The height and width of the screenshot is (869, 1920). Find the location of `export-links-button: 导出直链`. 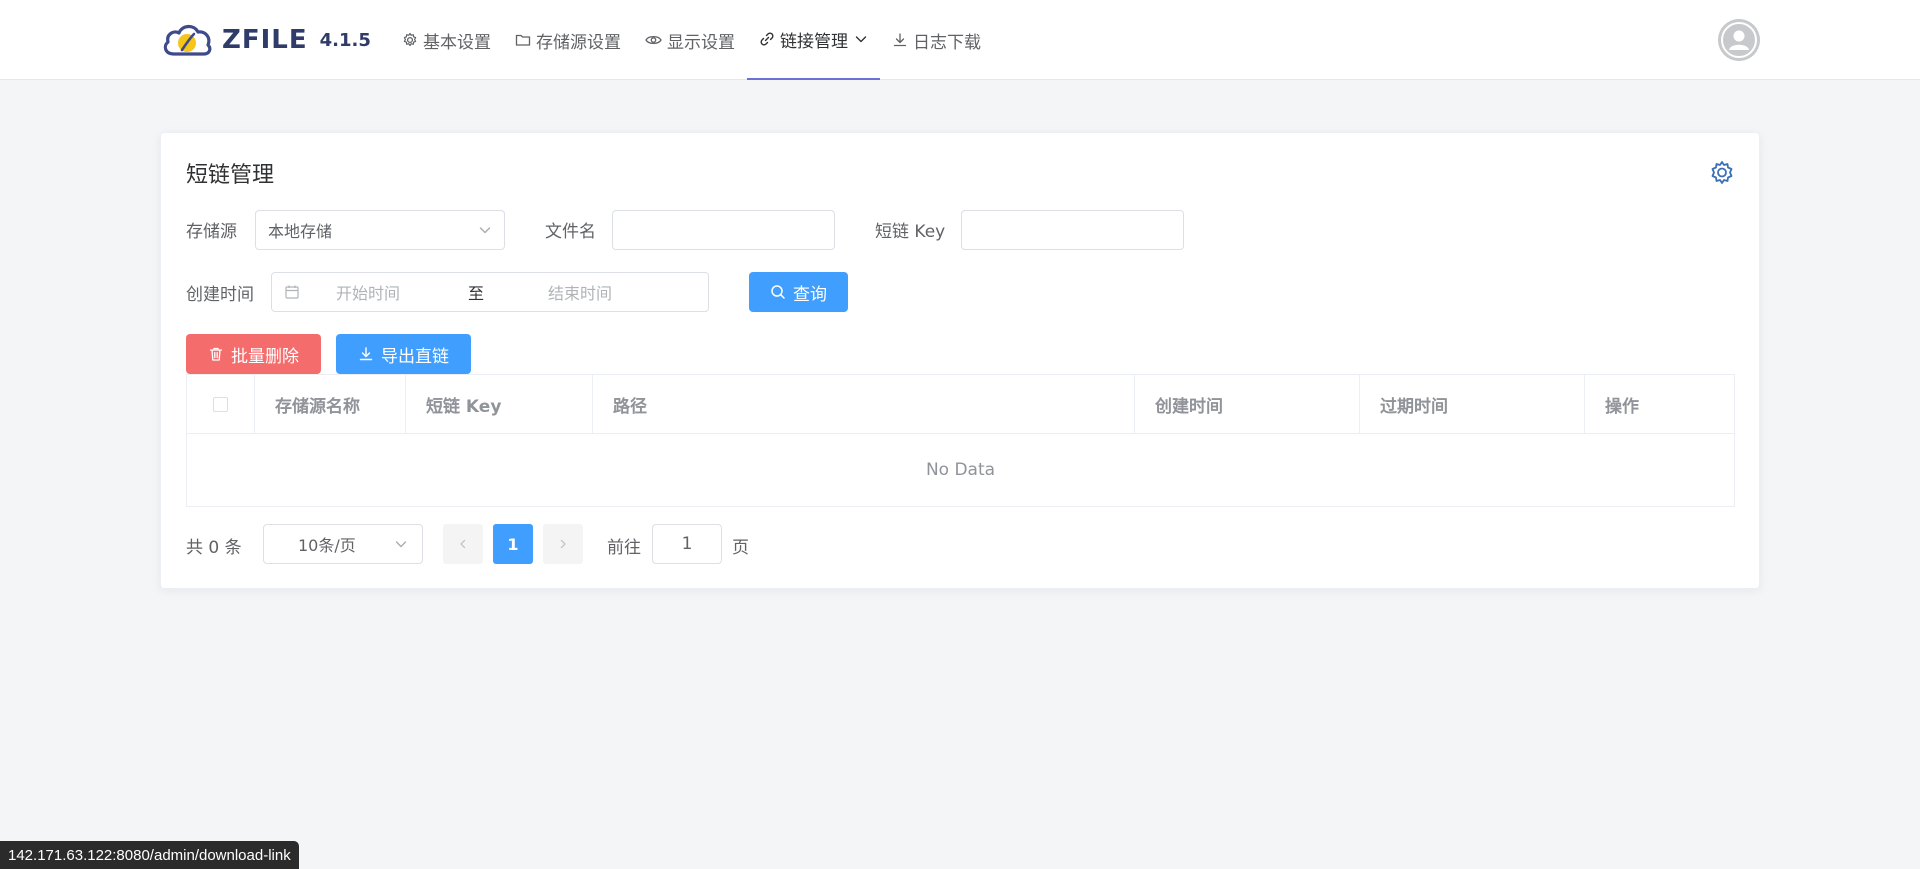

export-links-button: 导出直链 is located at coordinates (403, 354).